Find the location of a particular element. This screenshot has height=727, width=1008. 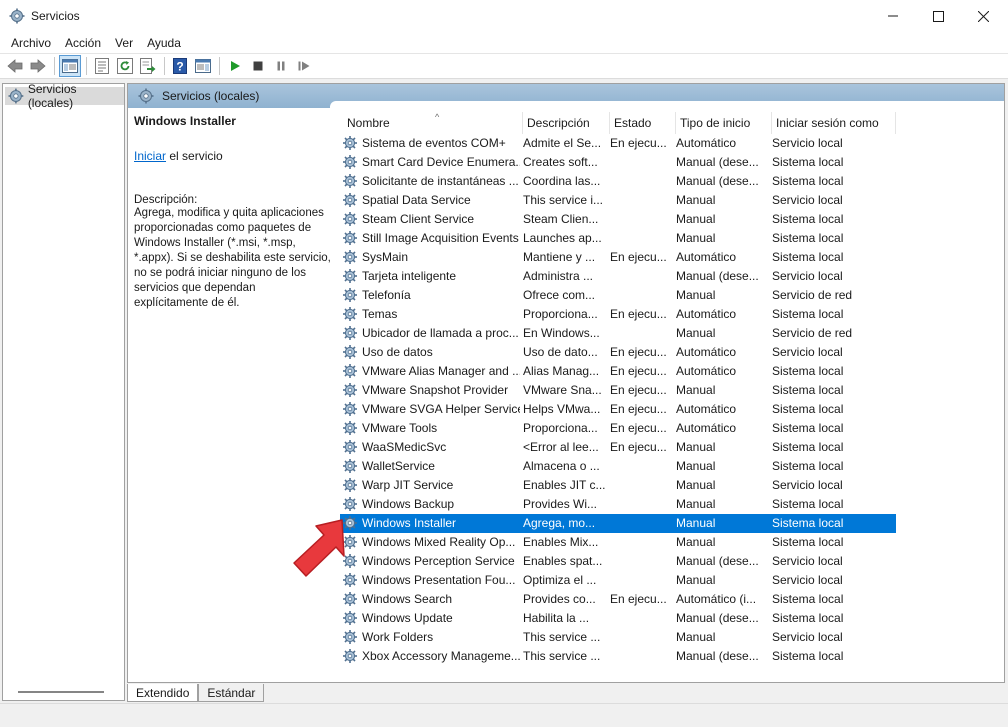

back-button is located at coordinates (15, 66).